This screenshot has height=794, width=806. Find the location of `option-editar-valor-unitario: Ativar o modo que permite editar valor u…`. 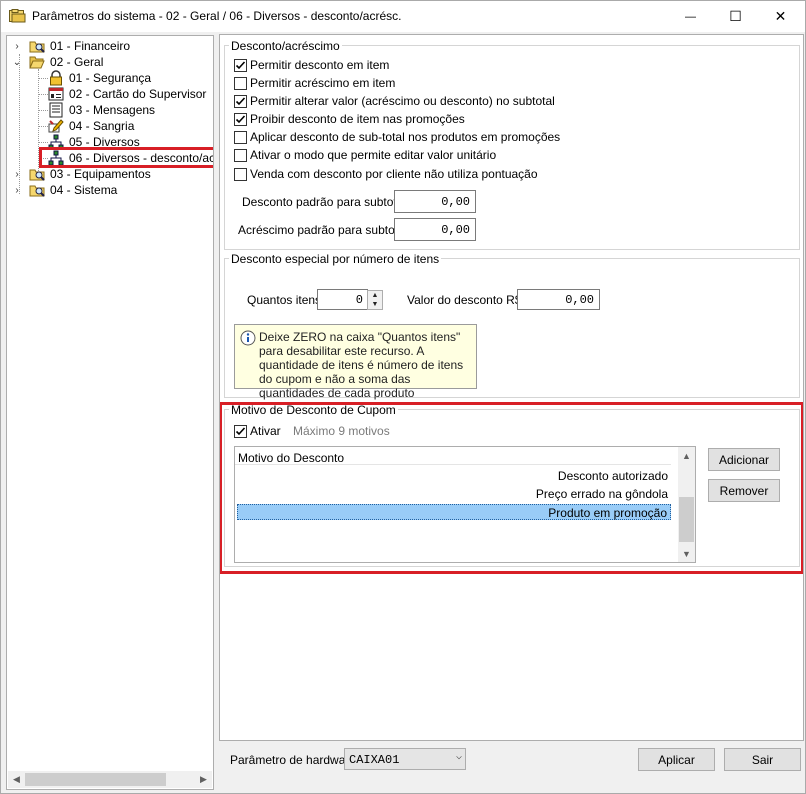

option-editar-valor-unitario: Ativar o modo que permite editar valor u… is located at coordinates (365, 155).